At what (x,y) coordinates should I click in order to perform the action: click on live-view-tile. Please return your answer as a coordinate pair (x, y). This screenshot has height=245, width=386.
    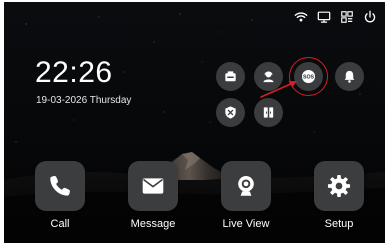
    Looking at the image, I should click on (246, 186).